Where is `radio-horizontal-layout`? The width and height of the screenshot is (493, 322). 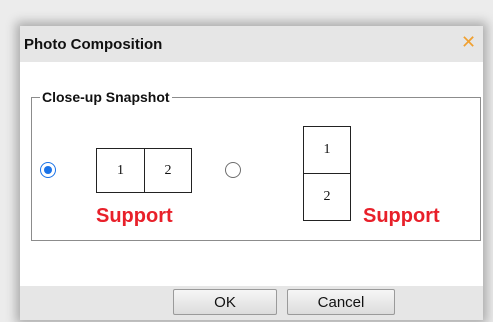
radio-horizontal-layout is located at coordinates (48, 170).